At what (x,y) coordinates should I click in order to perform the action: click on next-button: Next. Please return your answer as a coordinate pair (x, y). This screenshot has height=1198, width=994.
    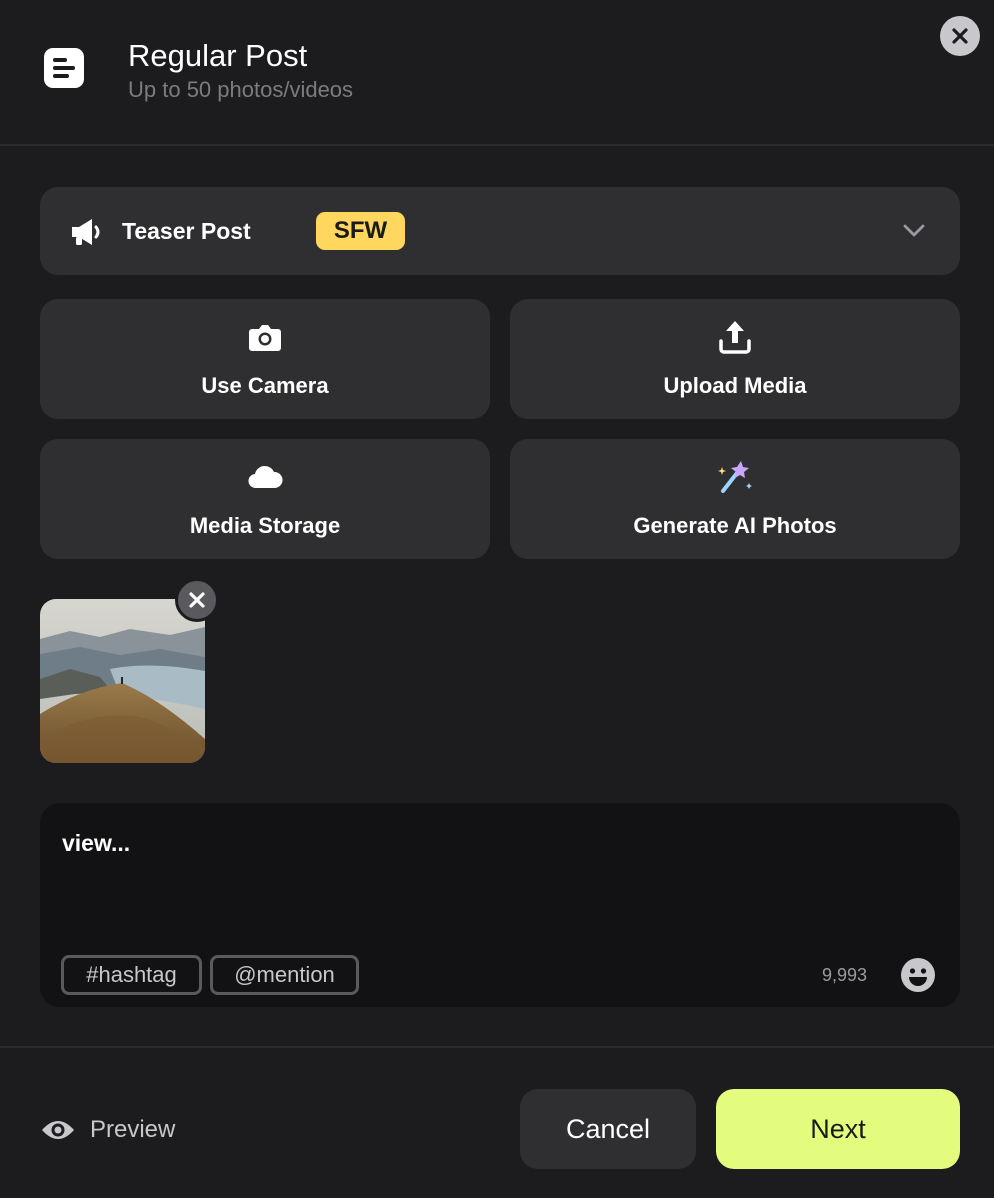
    Looking at the image, I should click on (838, 1129).